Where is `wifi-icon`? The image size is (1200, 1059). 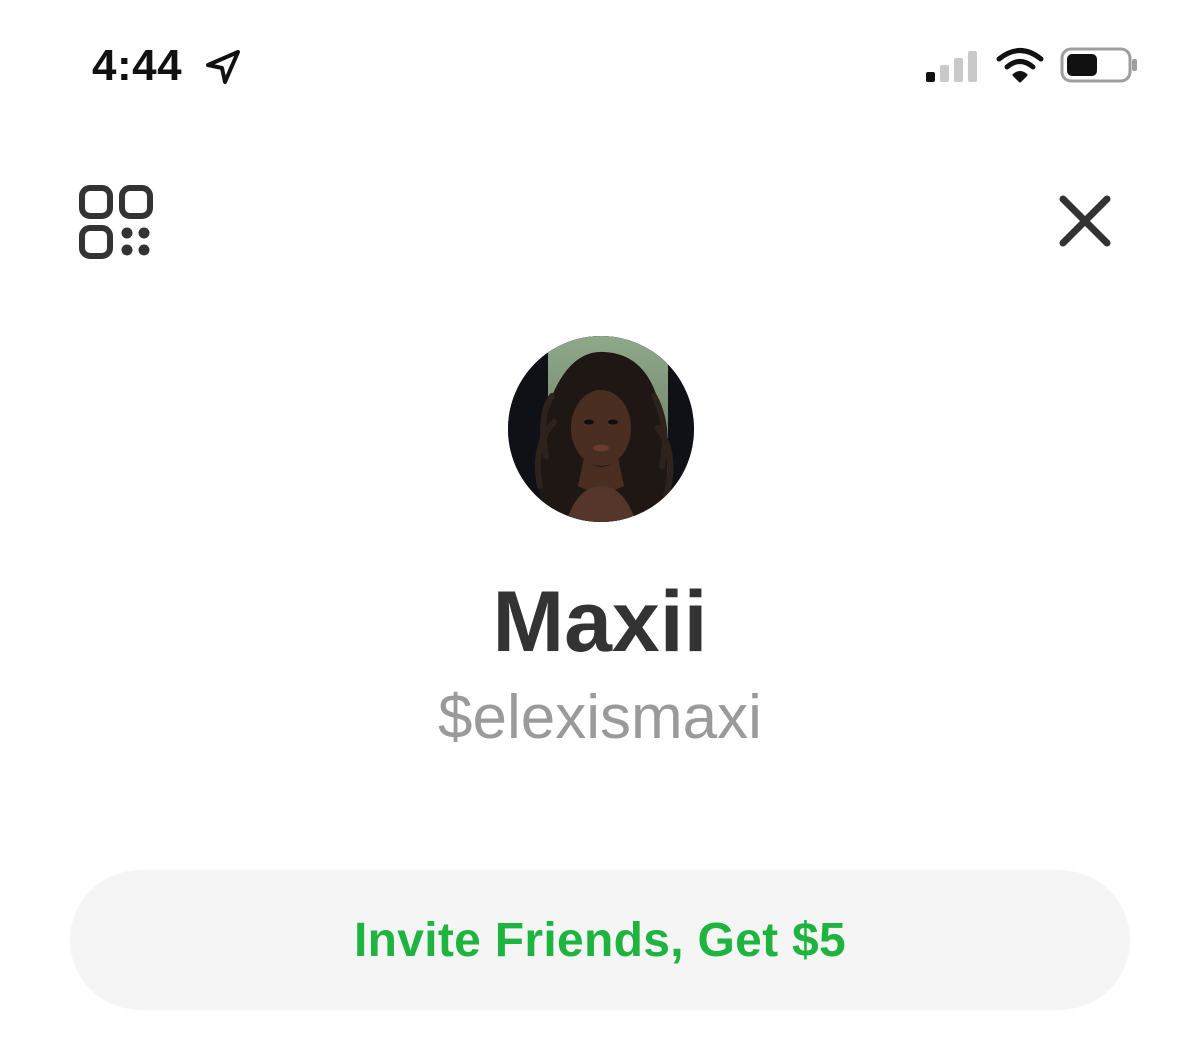 wifi-icon is located at coordinates (1020, 65).